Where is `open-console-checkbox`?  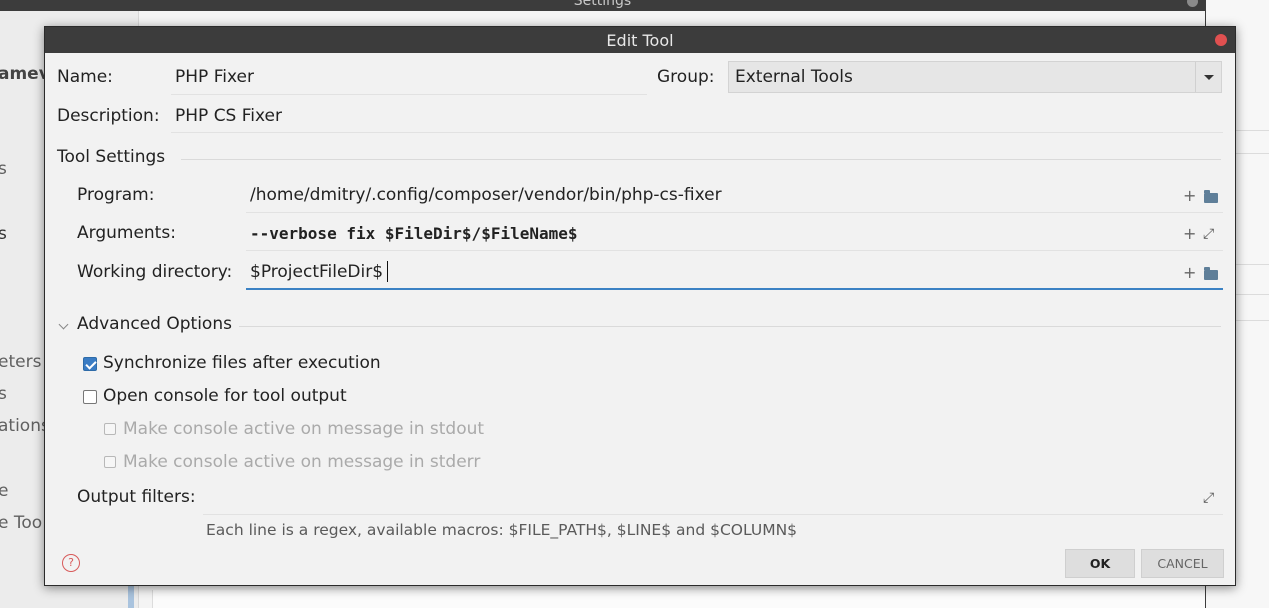
open-console-checkbox is located at coordinates (90, 397).